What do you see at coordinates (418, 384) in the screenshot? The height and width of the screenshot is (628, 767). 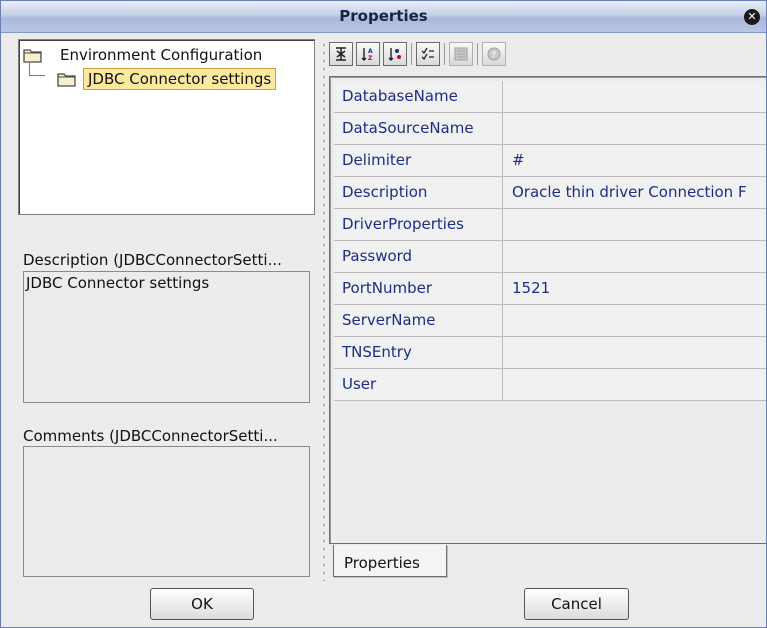 I see `property-name: User` at bounding box center [418, 384].